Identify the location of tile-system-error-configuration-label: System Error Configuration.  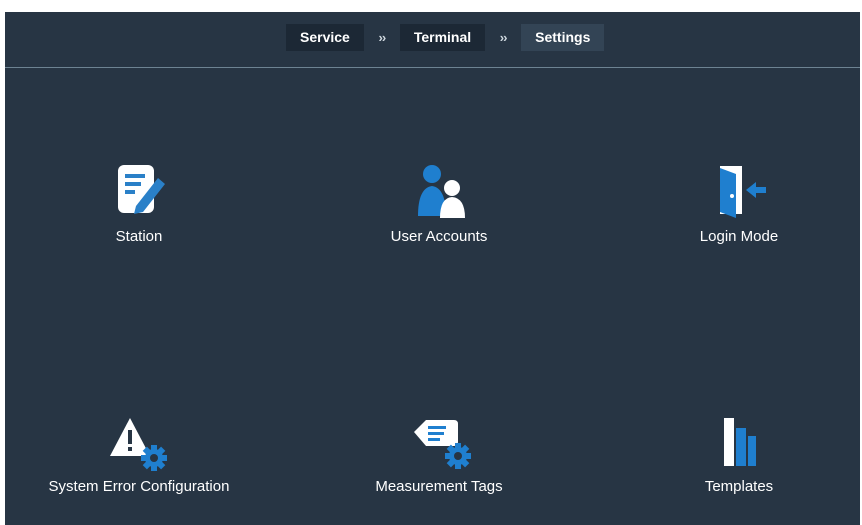
(139, 486).